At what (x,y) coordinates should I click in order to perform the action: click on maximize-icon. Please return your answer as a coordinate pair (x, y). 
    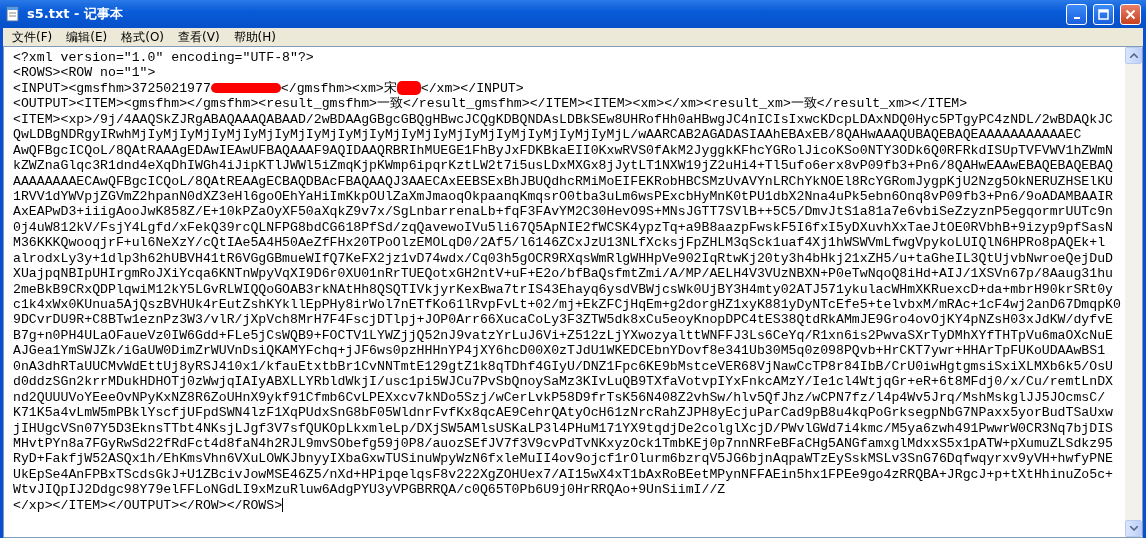
    Looking at the image, I should click on (1103, 14).